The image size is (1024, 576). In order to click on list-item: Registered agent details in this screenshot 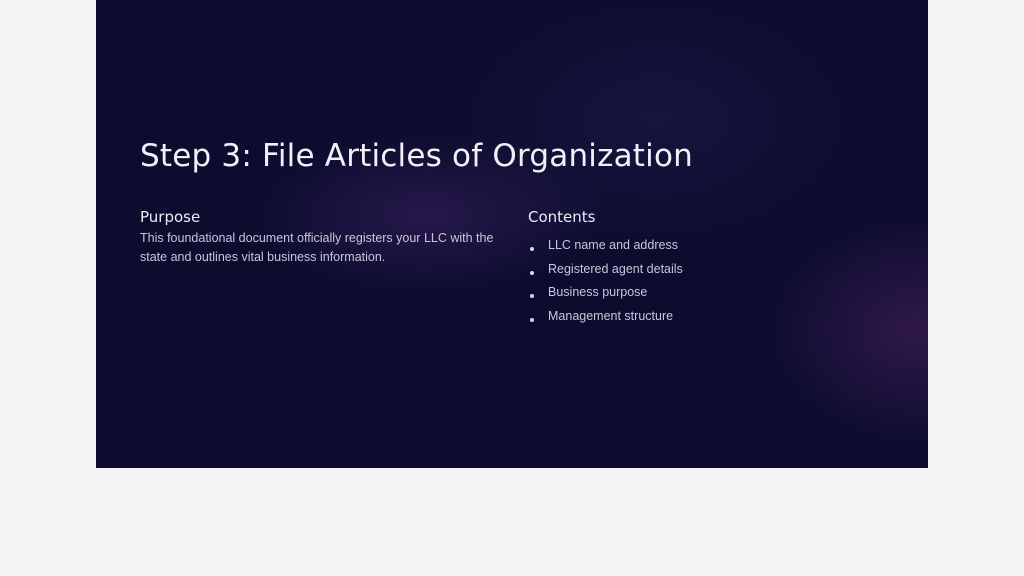, I will do `click(678, 269)`.